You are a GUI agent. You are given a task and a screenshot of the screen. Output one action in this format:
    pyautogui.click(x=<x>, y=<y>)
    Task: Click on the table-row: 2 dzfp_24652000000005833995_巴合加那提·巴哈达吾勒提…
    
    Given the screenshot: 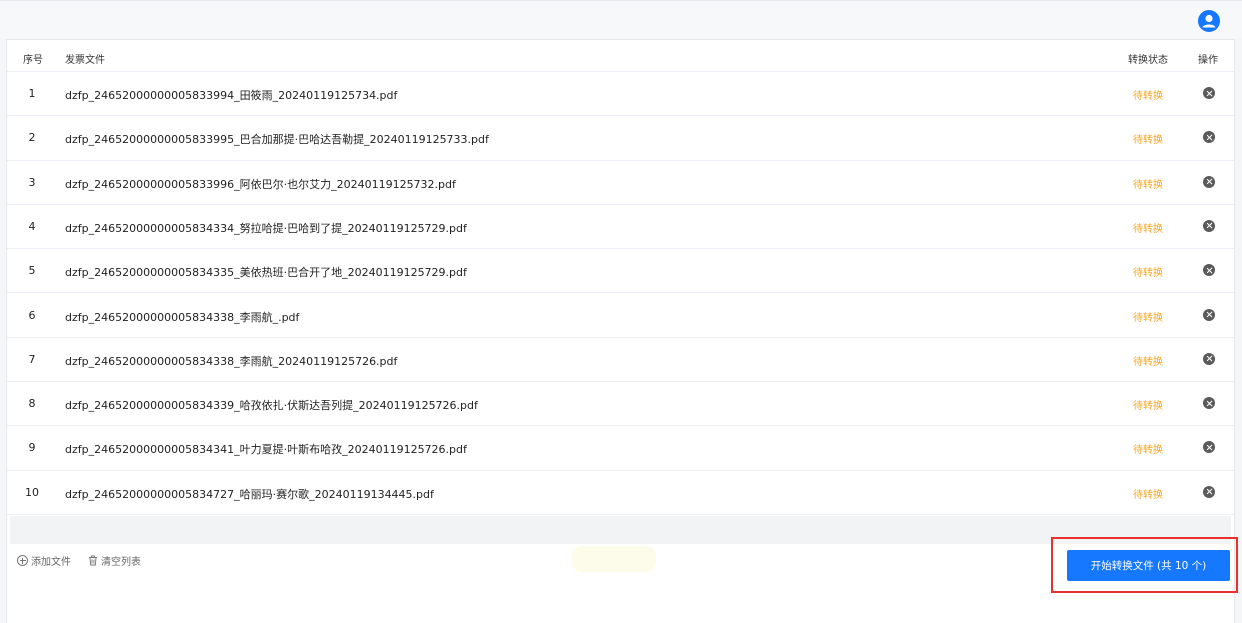 What is the action you would take?
    pyautogui.click(x=620, y=138)
    